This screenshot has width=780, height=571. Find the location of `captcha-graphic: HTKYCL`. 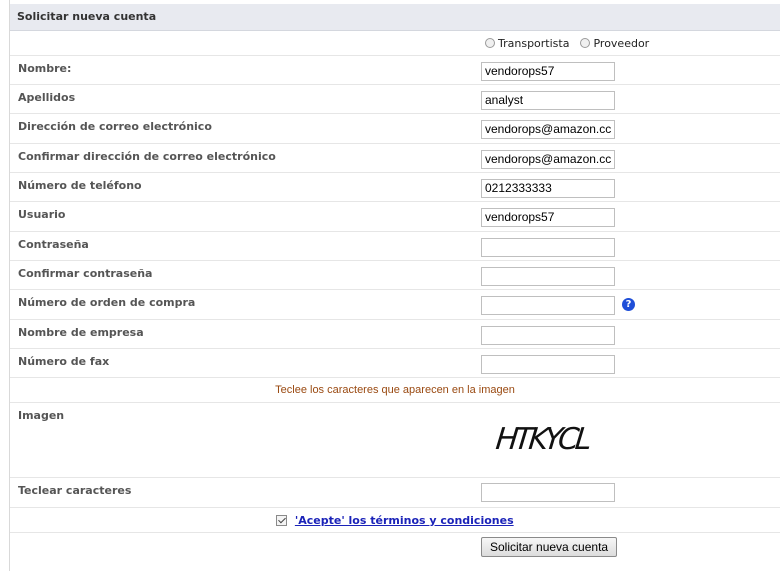

captcha-graphic: HTKYCL is located at coordinates (543, 439).